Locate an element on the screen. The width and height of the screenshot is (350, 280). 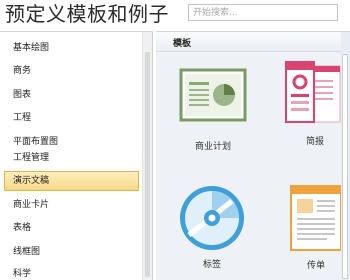
category-item-charts: 图表 is located at coordinates (71, 95).